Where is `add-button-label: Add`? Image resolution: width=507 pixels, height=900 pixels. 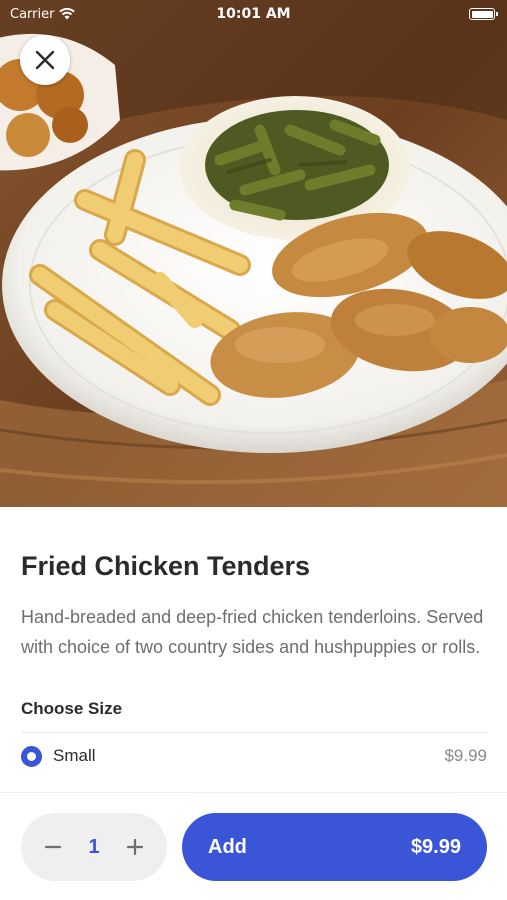
add-button-label: Add is located at coordinates (227, 846).